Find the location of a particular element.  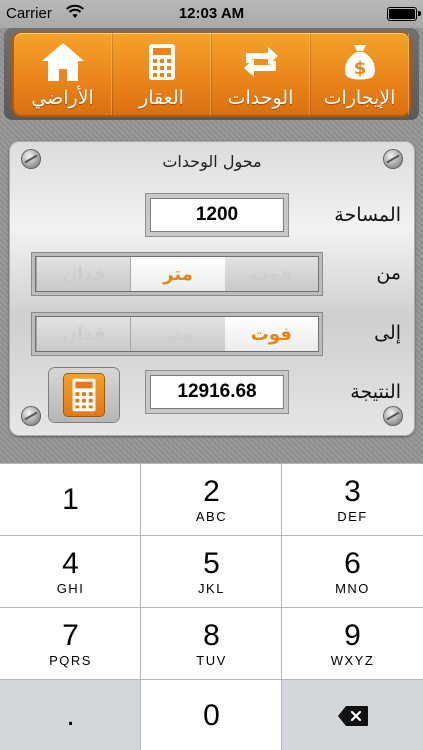

key-1: 1 is located at coordinates (70, 499).